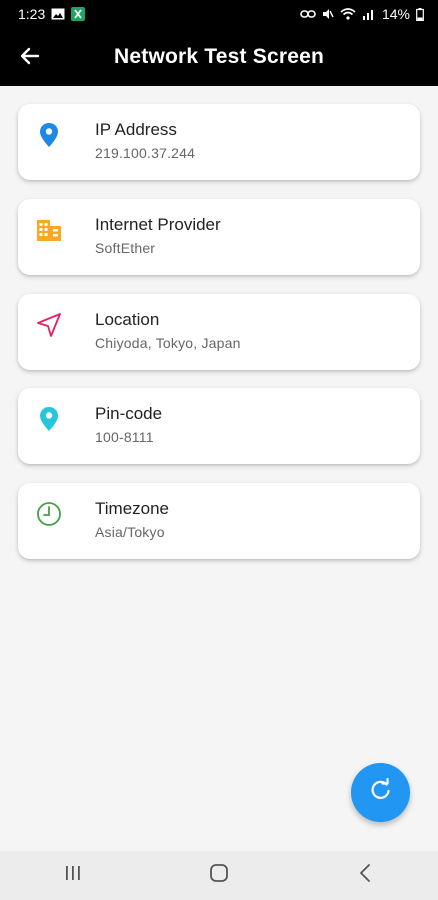  What do you see at coordinates (127, 319) in the screenshot?
I see `card-title: Location` at bounding box center [127, 319].